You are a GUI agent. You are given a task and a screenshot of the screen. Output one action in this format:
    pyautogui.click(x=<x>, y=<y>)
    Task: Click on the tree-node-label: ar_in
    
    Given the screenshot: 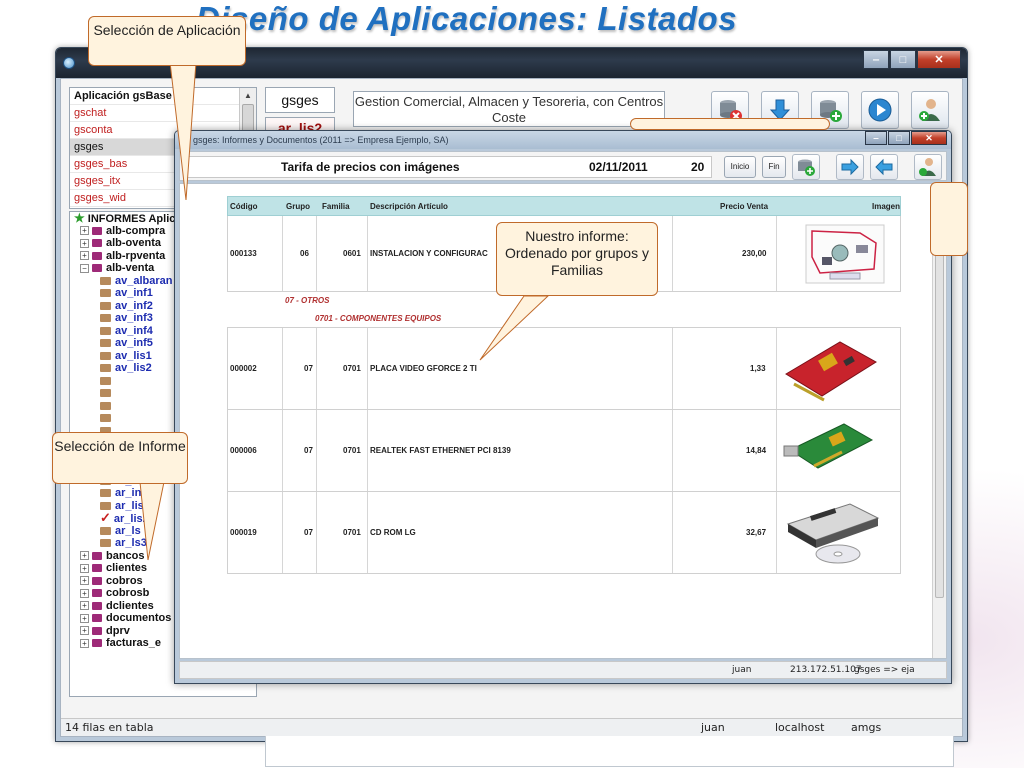 What is the action you would take?
    pyautogui.click(x=128, y=493)
    